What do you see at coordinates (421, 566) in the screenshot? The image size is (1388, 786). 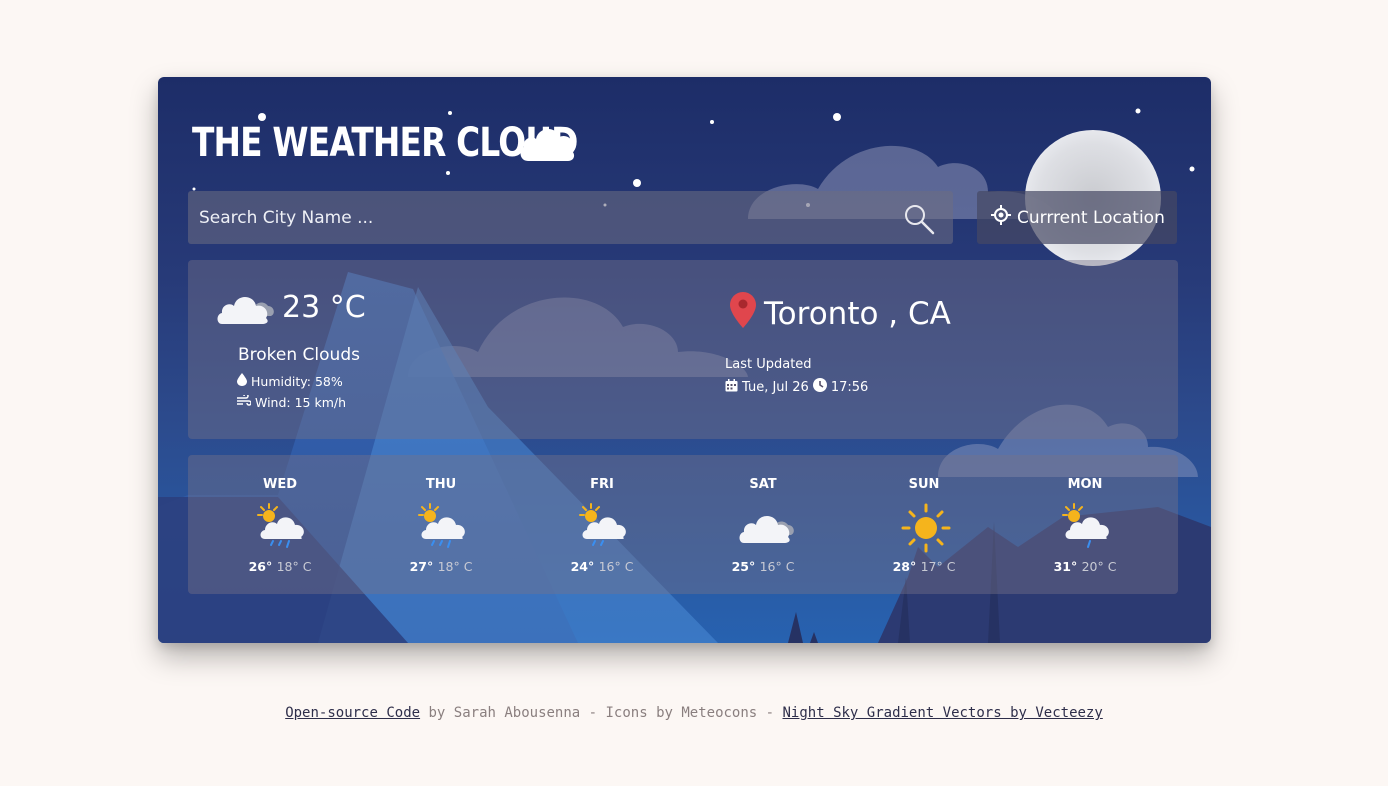 I see `forecast-high: 27°` at bounding box center [421, 566].